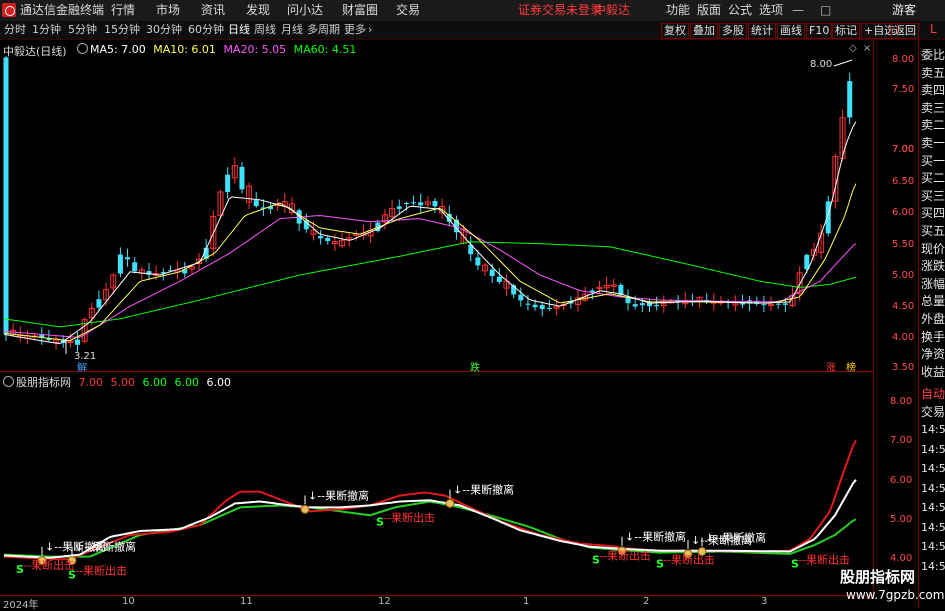 The height and width of the screenshot is (611, 945). I want to click on y-tick: 5.00, so click(903, 275).